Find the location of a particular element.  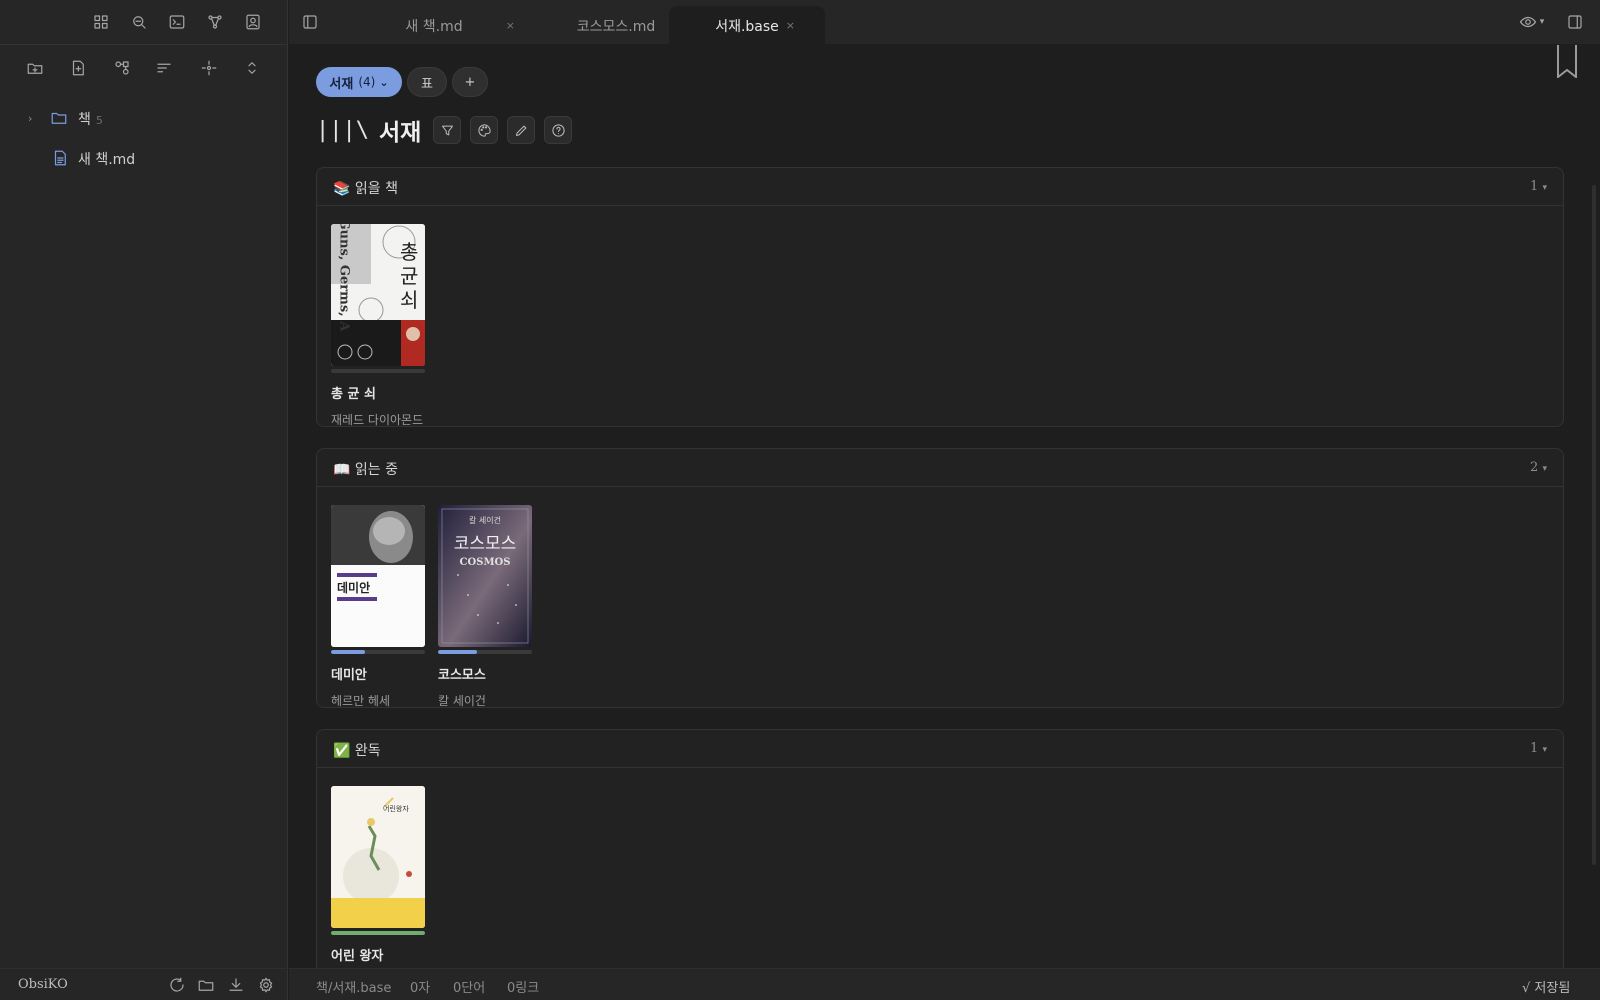

word-count: 0단어 is located at coordinates (469, 988).